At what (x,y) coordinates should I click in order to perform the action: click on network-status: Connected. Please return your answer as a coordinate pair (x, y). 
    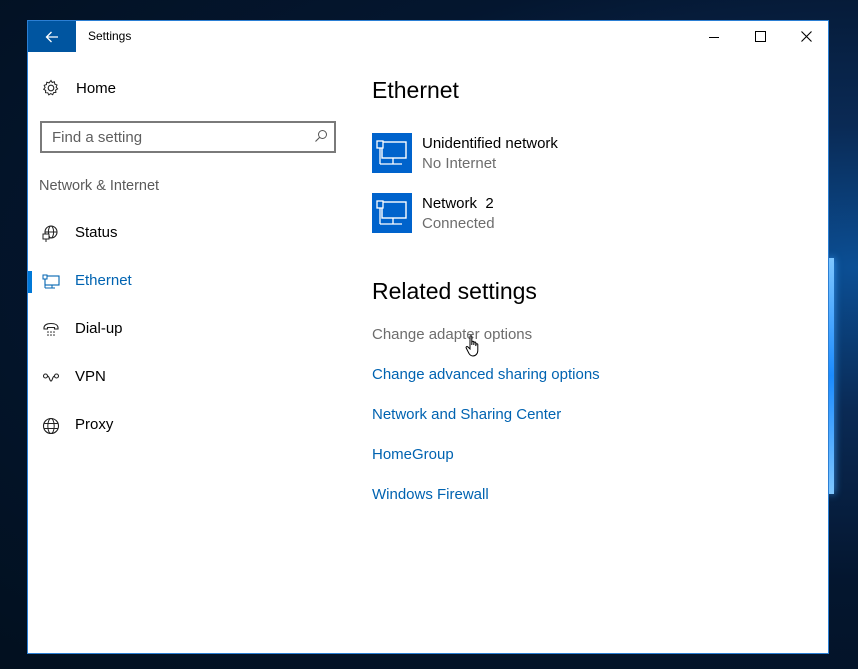
    Looking at the image, I should click on (458, 223).